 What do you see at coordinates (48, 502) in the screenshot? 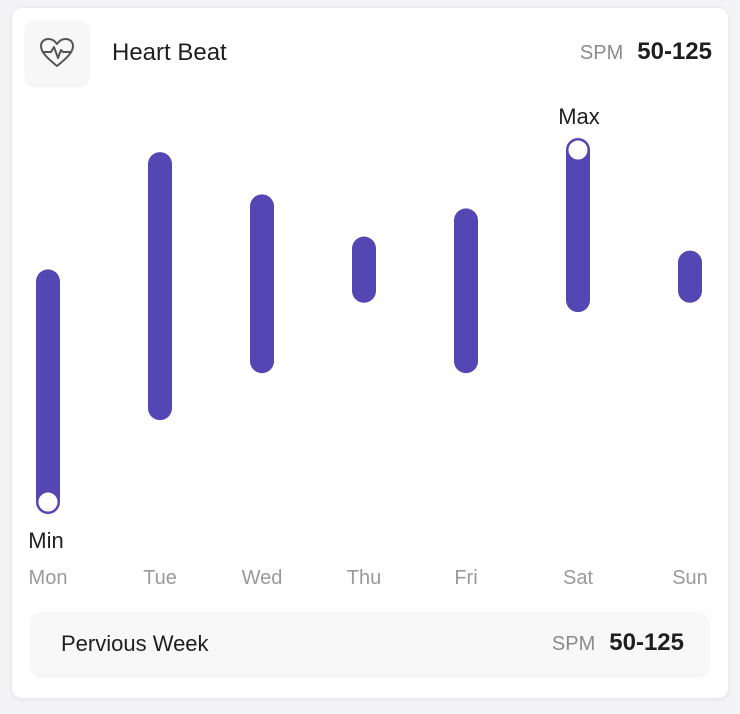
I see `min-marker` at bounding box center [48, 502].